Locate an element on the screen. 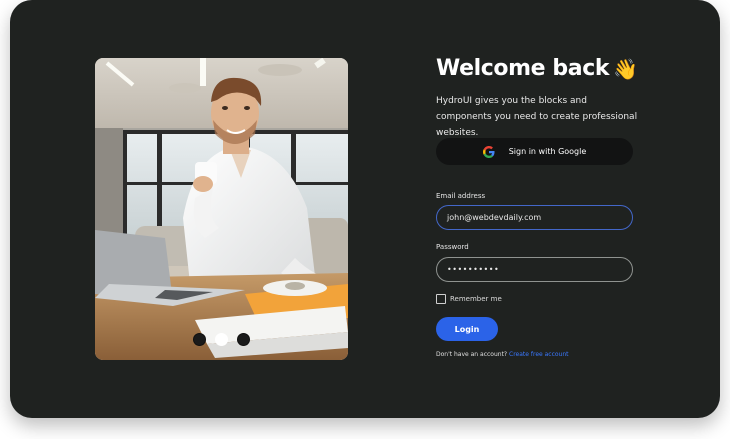  email-field: john@webdevdaily.com is located at coordinates (534, 217).